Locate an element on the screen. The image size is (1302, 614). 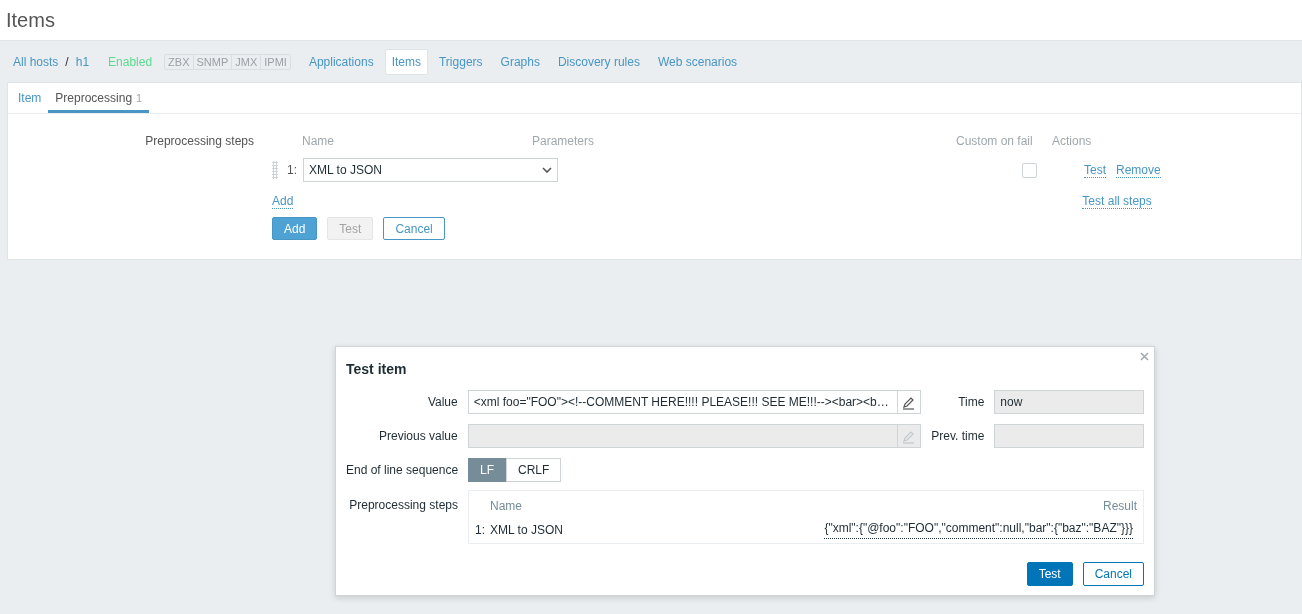
step-type-select: XML to JSON is located at coordinates (430, 170).